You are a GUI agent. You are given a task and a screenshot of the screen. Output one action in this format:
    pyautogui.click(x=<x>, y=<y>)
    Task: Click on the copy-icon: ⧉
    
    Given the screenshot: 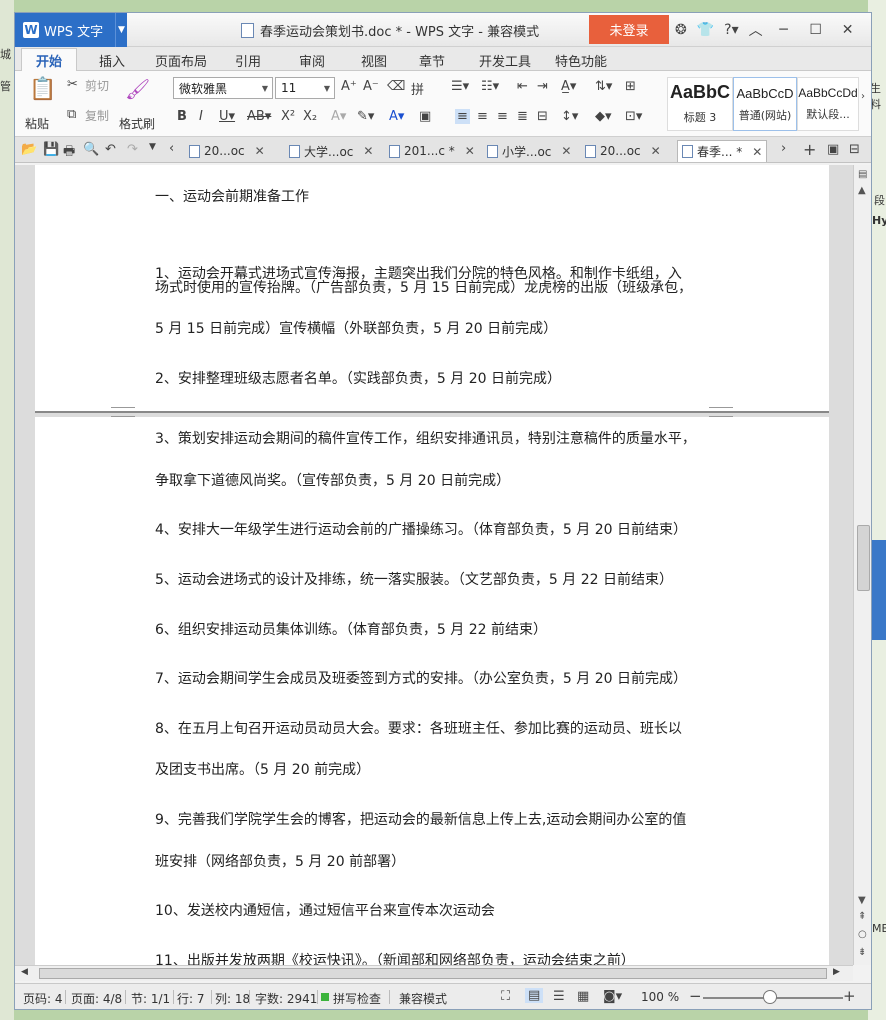 What is the action you would take?
    pyautogui.click(x=71, y=114)
    